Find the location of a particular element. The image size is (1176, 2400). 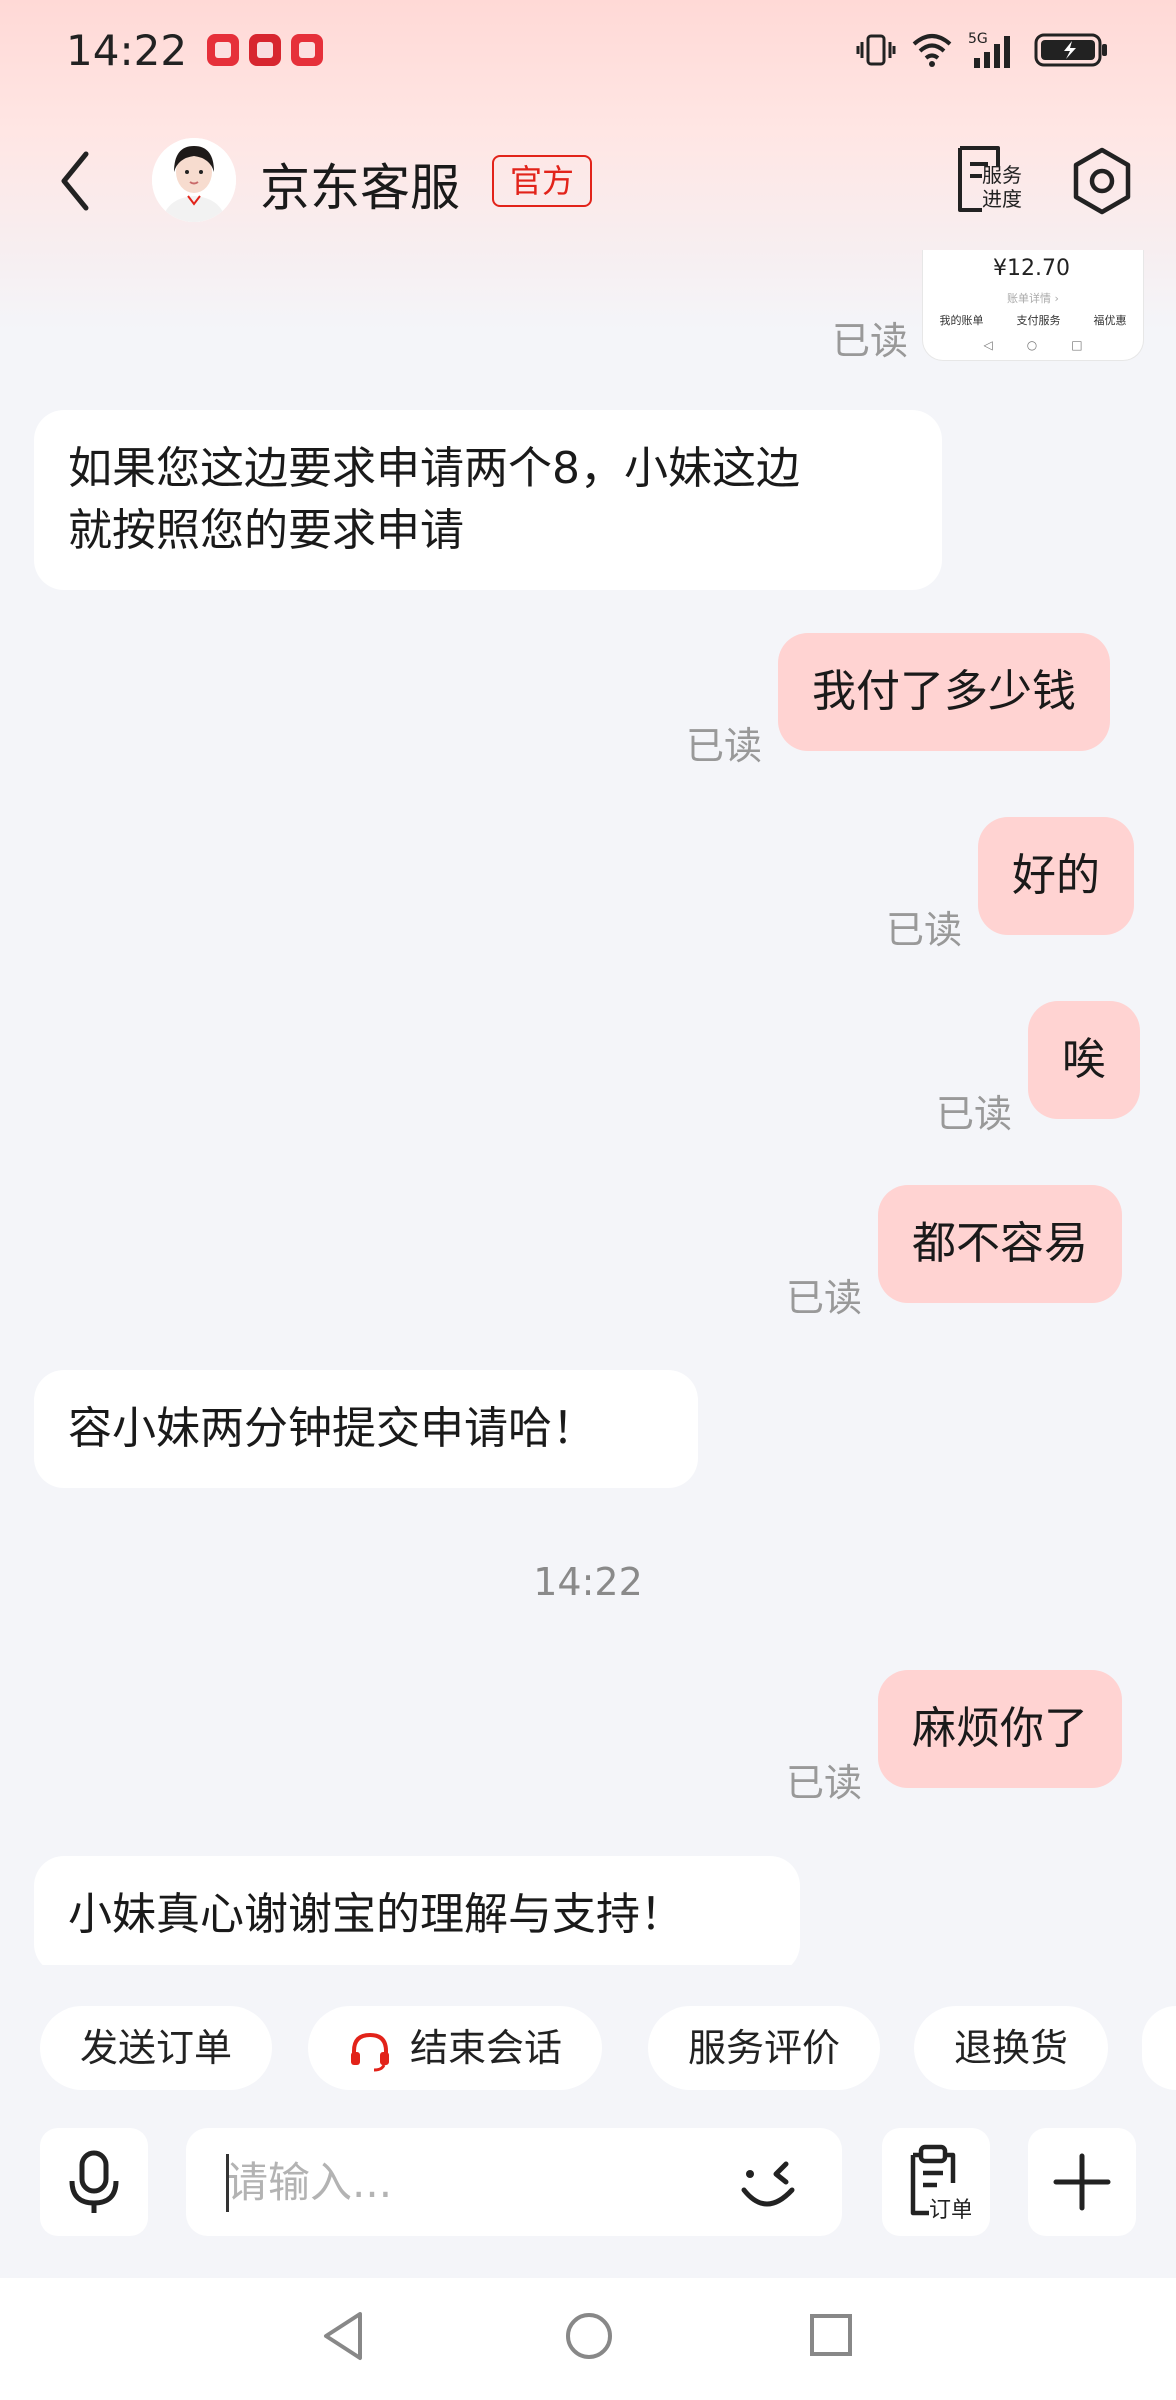

service-progress-label-2: 进度 is located at coordinates (1002, 199).